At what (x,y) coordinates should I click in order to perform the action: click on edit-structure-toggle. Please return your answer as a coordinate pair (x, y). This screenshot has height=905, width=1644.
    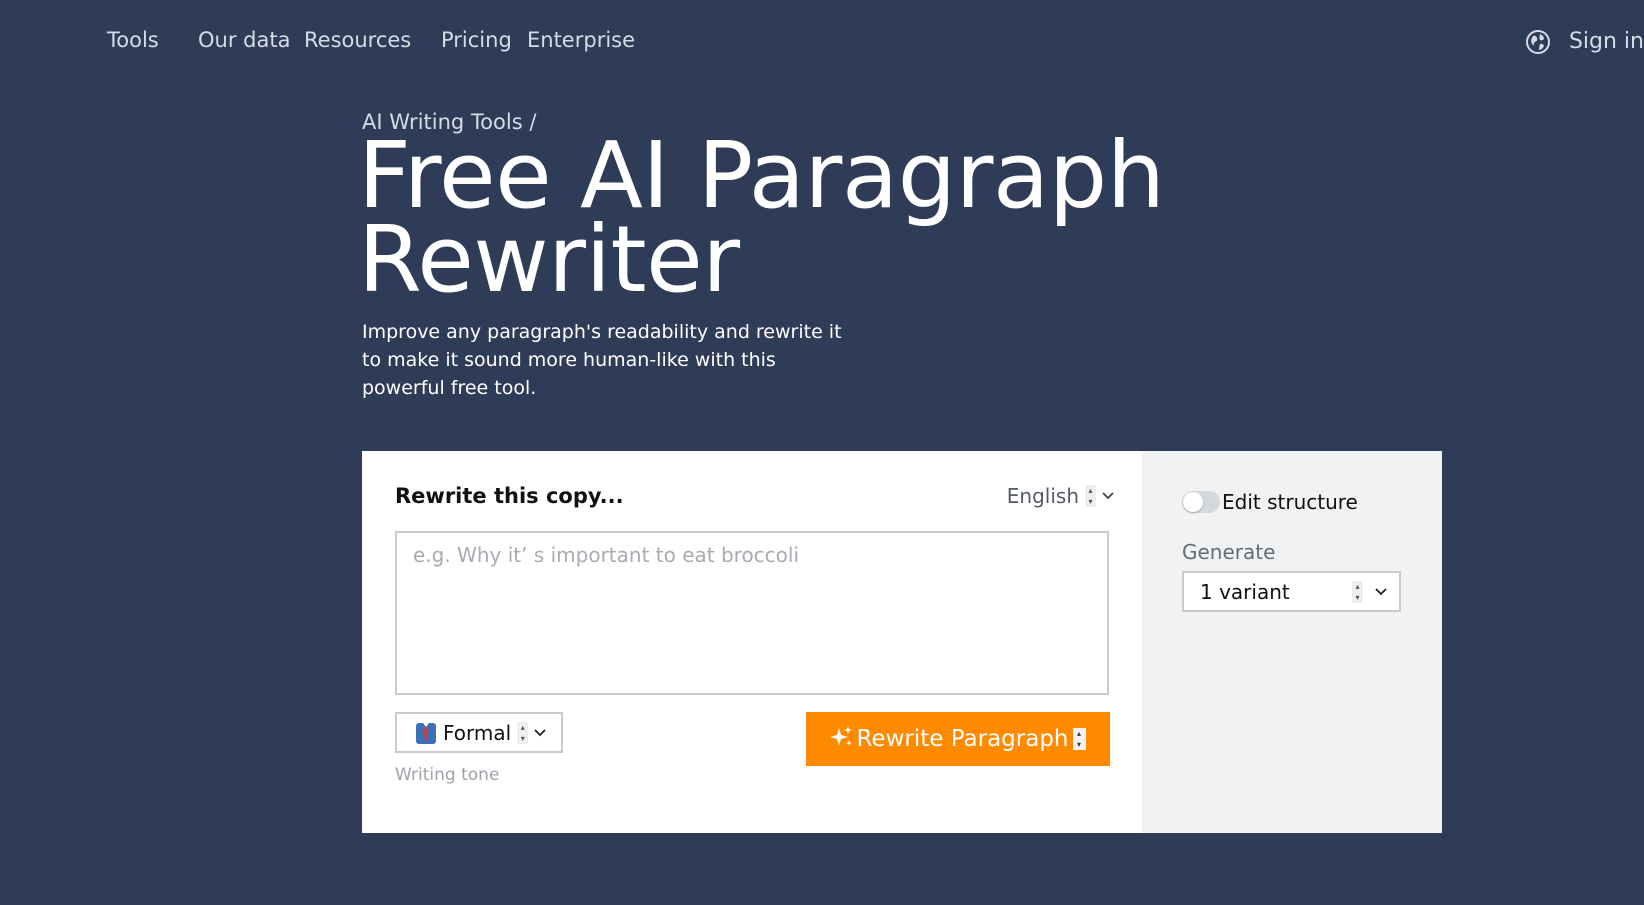
    Looking at the image, I should click on (1201, 502).